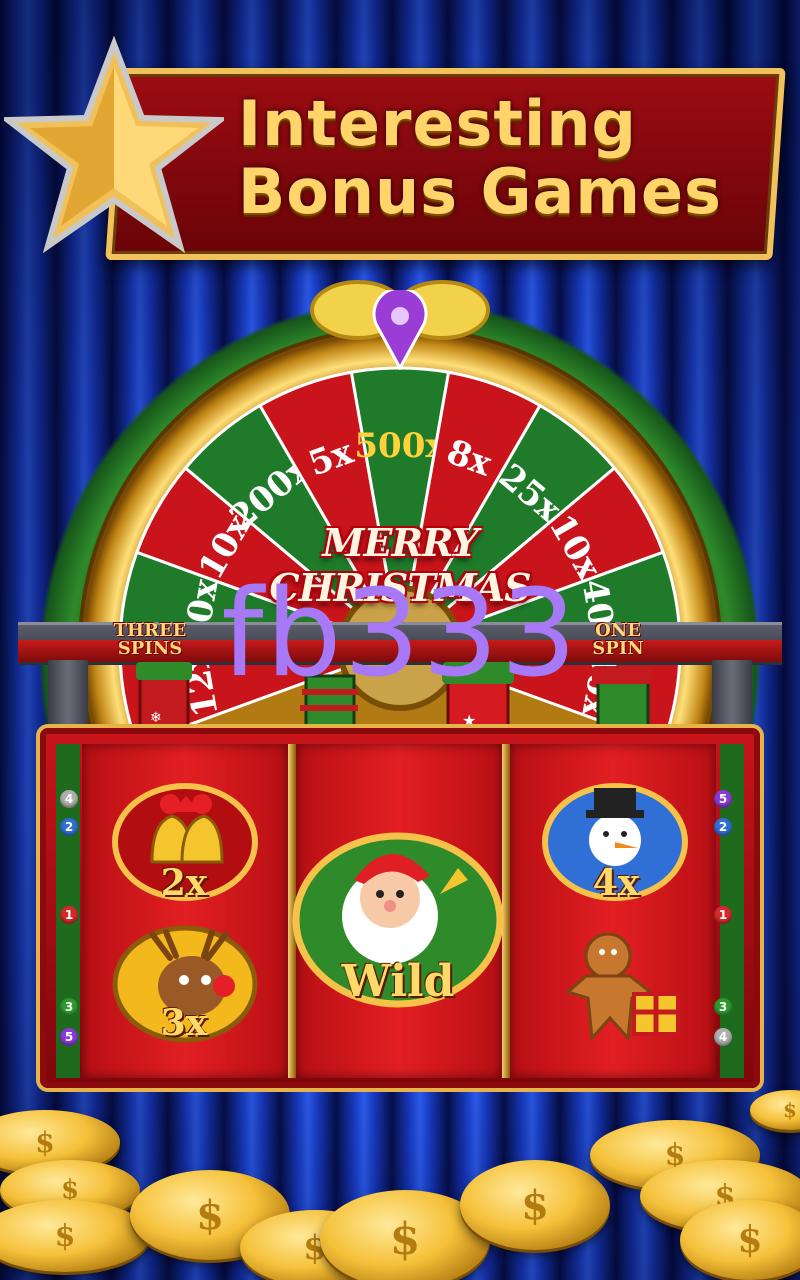  I want to click on symbol-multiplier: 3x, so click(184, 1023).